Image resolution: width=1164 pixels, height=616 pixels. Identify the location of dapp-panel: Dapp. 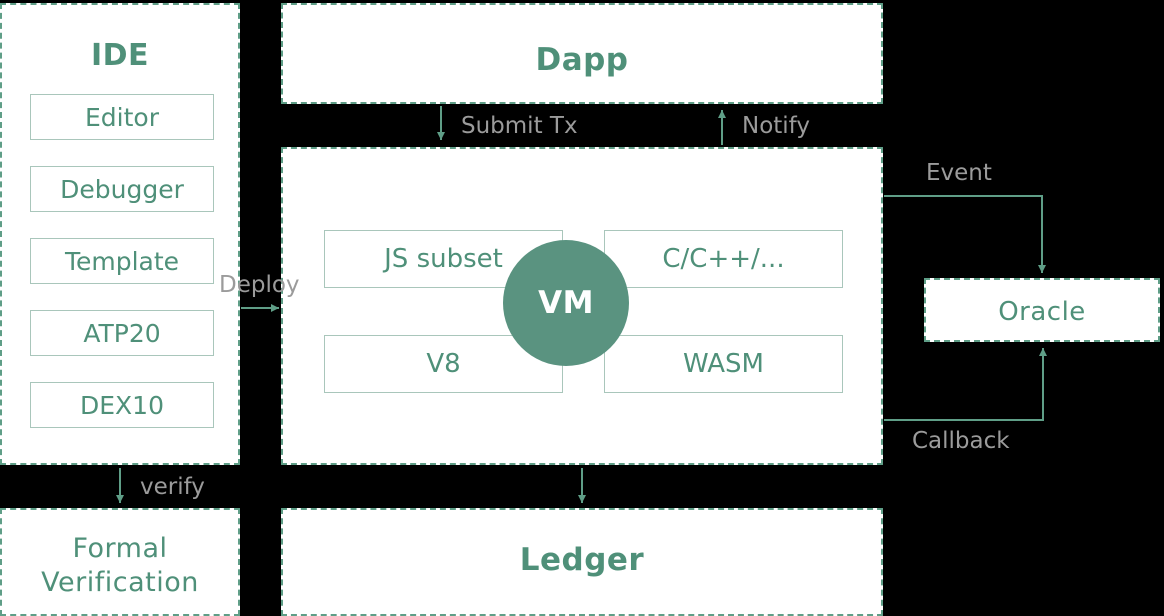
(582, 53).